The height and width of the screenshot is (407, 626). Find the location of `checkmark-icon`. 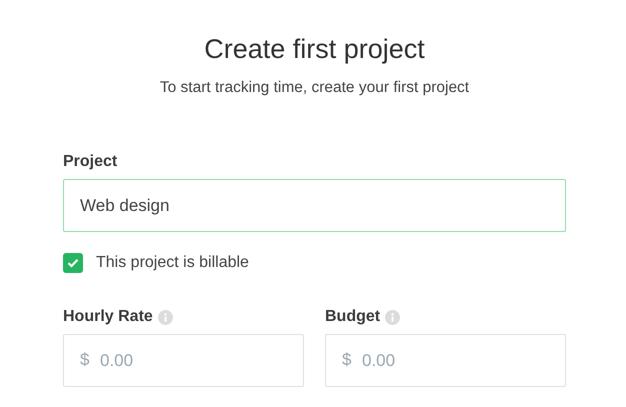

checkmark-icon is located at coordinates (73, 263).